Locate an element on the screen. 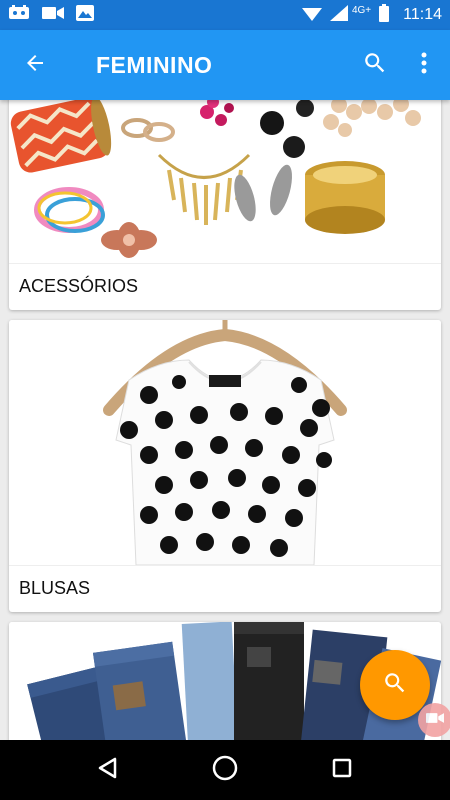  status-time: 11:14 is located at coordinates (422, 14).